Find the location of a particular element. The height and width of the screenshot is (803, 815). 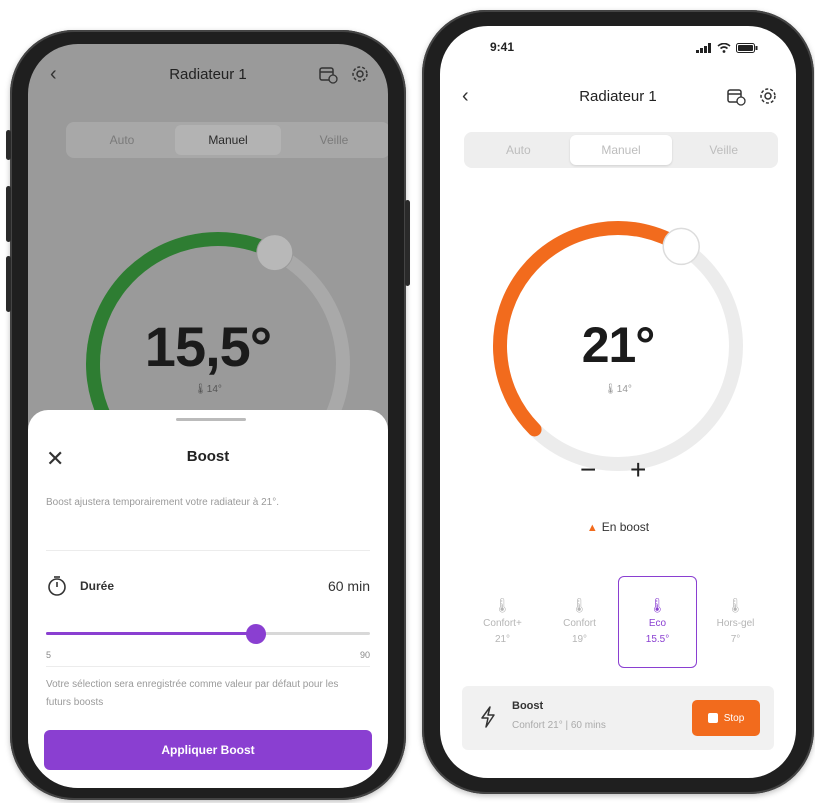

preset-value: 21° is located at coordinates (502, 639).